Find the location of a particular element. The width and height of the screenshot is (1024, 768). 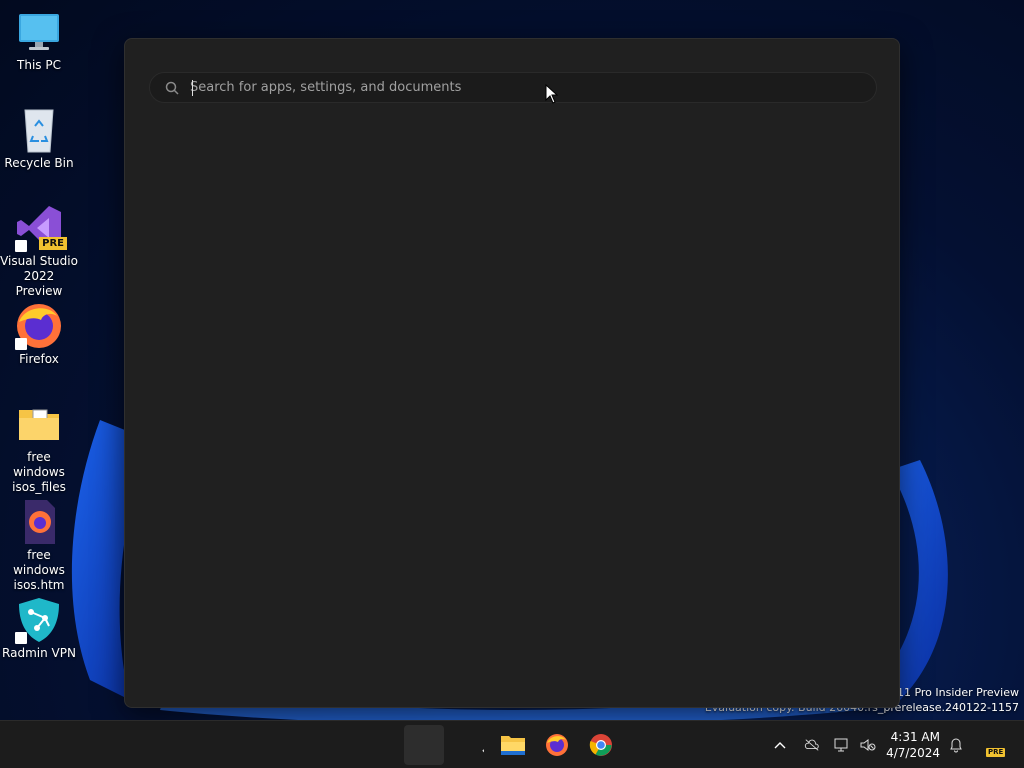

desktop-icon-radmin-vpn: Radmin VPN is located at coordinates (39, 628).